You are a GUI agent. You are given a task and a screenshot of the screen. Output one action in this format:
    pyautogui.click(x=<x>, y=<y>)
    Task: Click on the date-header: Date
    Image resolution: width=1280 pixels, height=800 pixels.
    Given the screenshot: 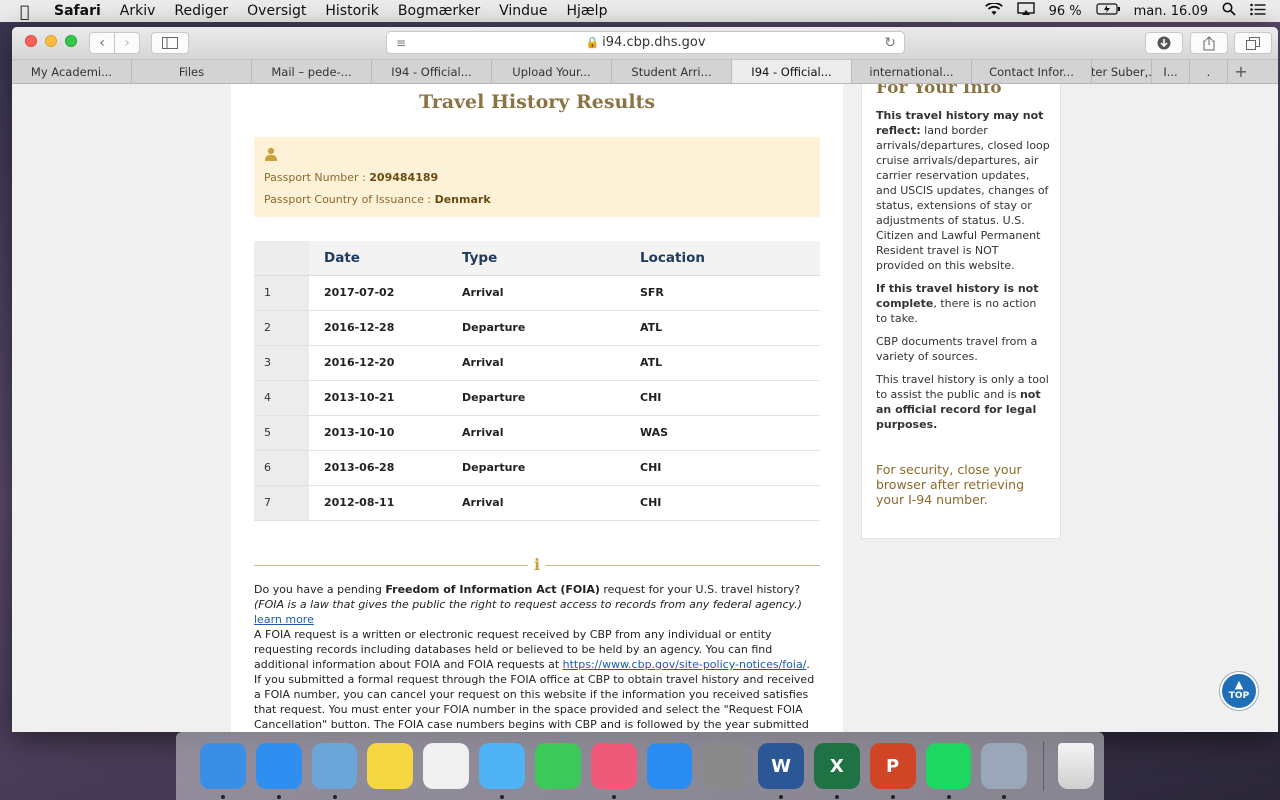 What is the action you would take?
    pyautogui.click(x=385, y=258)
    